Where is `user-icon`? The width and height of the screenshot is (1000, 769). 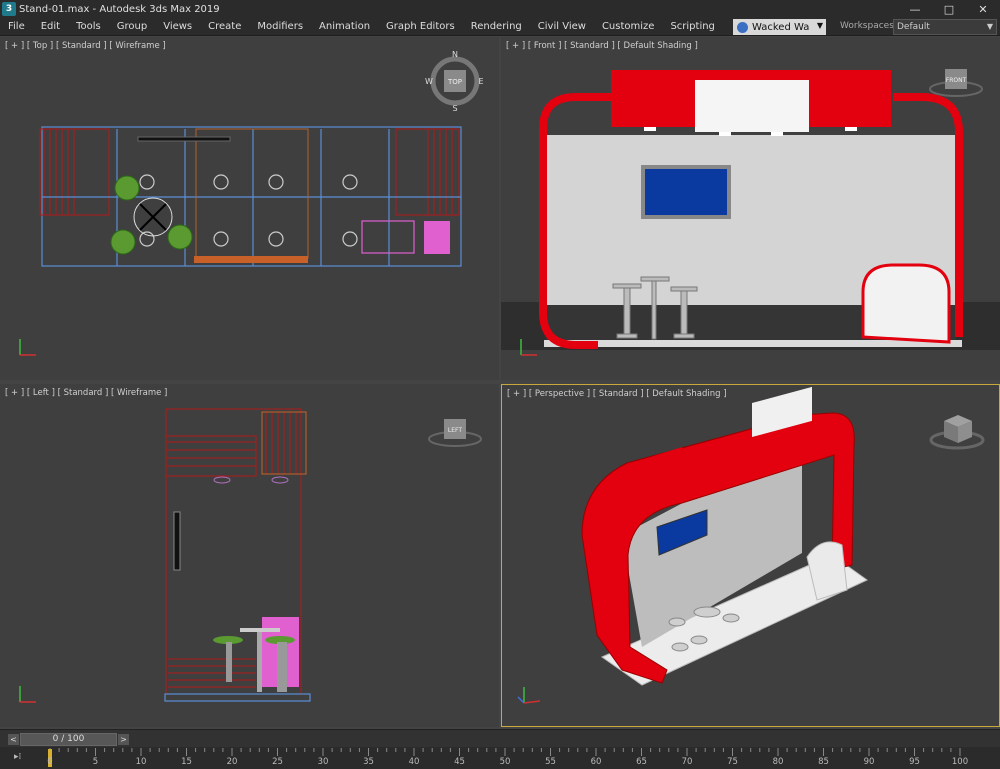 user-icon is located at coordinates (742, 27).